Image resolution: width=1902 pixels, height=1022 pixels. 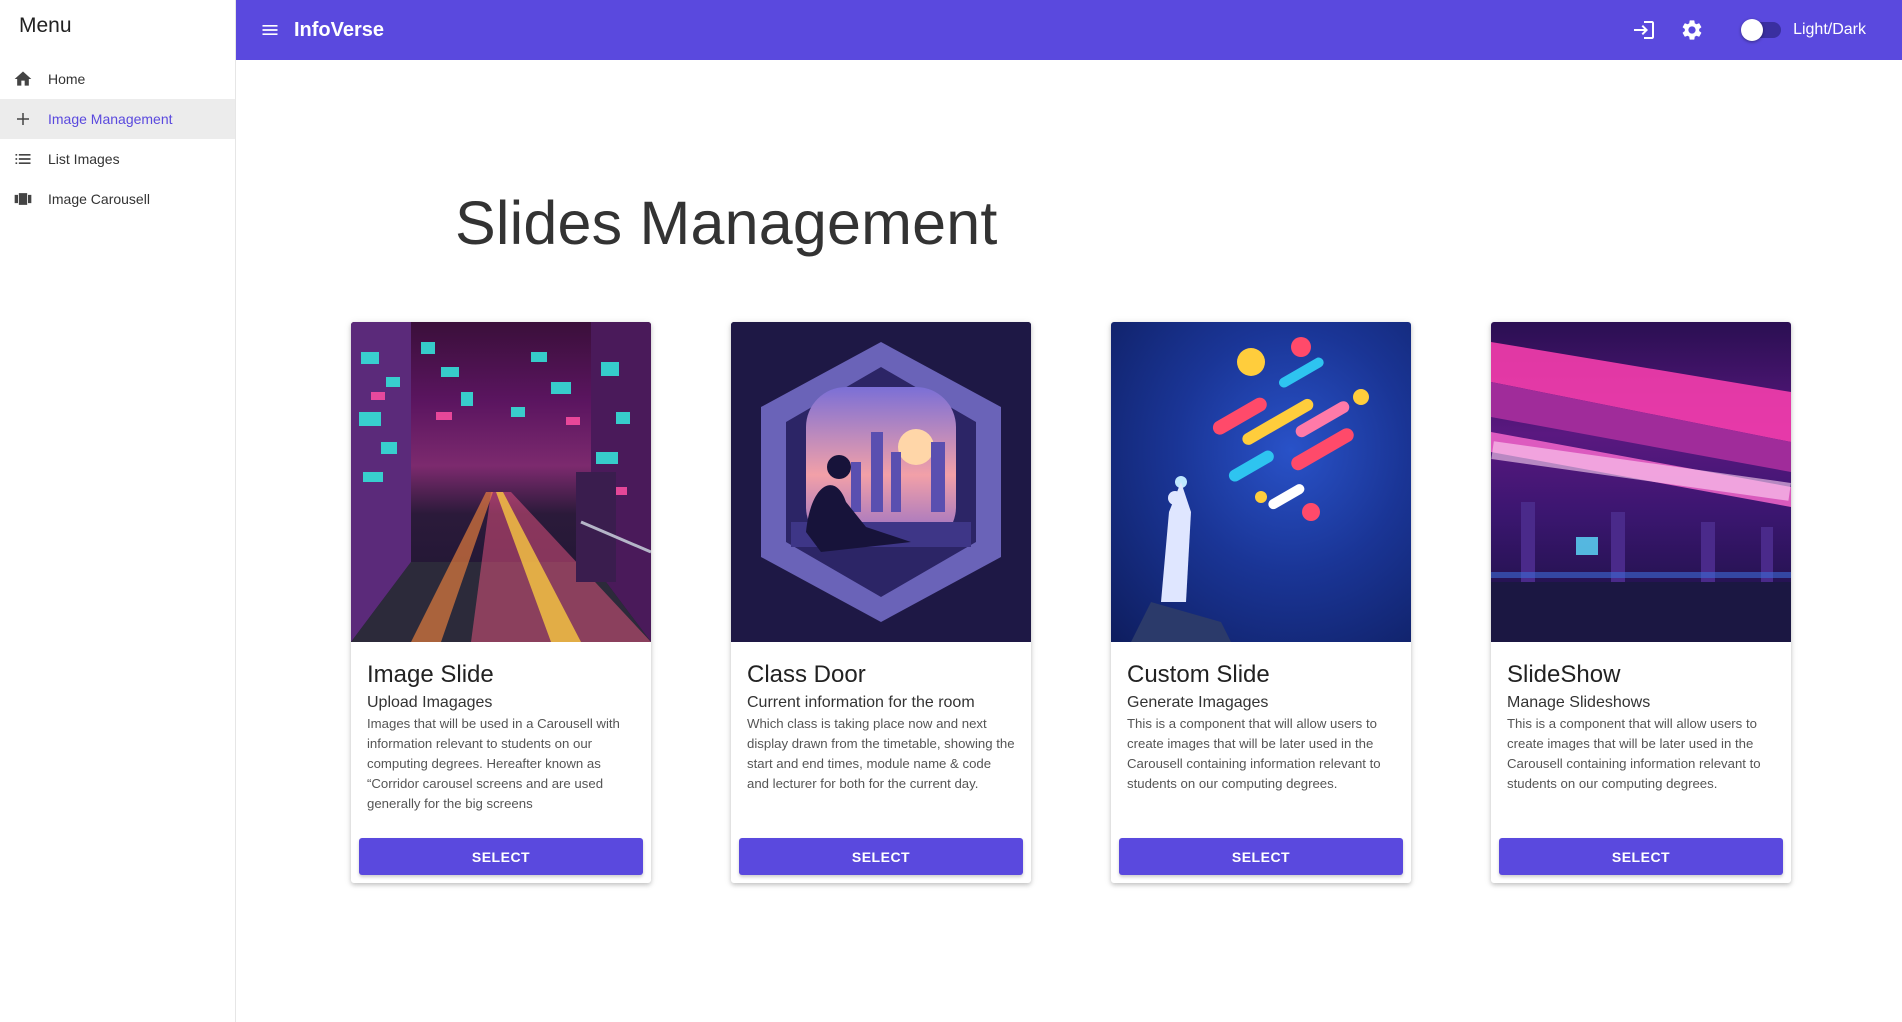 What do you see at coordinates (117, 79) in the screenshot?
I see `sidebar-item-home: Home` at bounding box center [117, 79].